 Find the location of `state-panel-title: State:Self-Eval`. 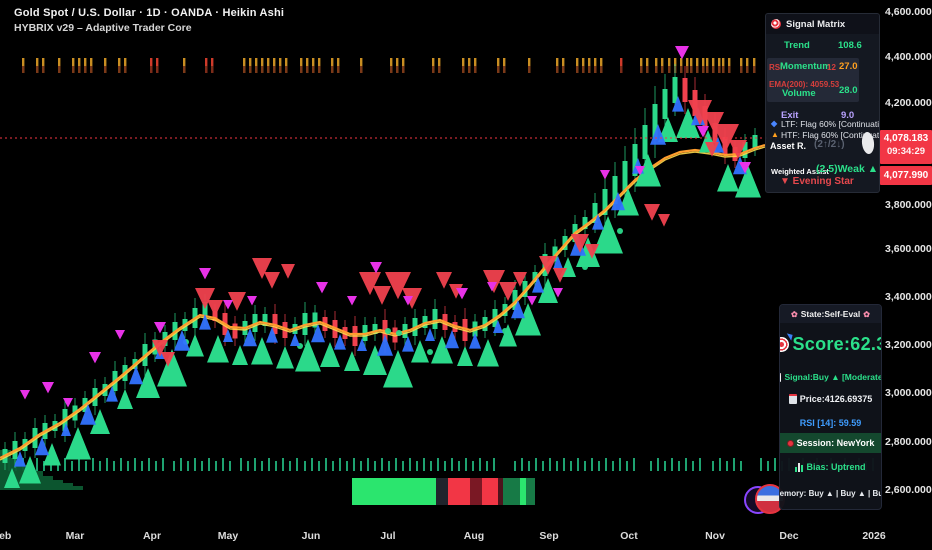

state-panel-title: State:Self-Eval is located at coordinates (830, 314).